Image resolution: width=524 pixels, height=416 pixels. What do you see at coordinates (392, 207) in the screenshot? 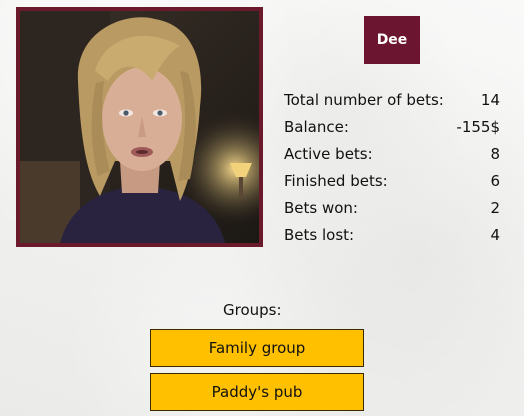
I see `stat-bets-won: Bets won: 2` at bounding box center [392, 207].